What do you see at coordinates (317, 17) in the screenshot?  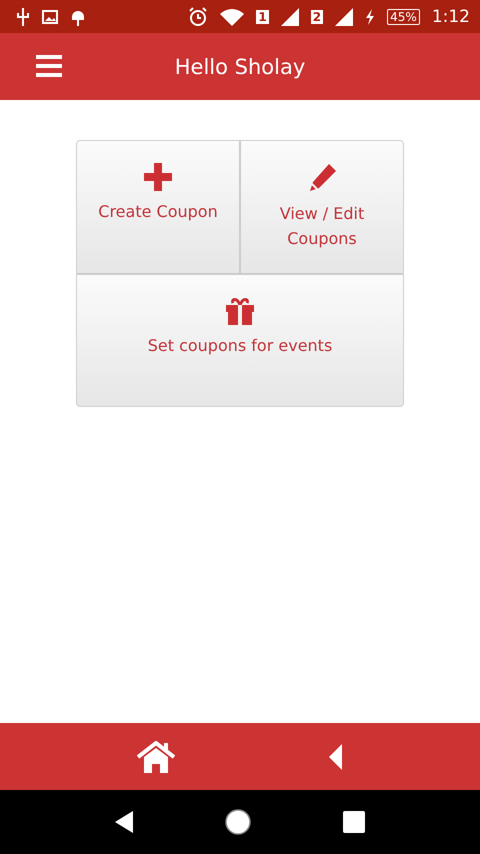 I see `sim-label: 2` at bounding box center [317, 17].